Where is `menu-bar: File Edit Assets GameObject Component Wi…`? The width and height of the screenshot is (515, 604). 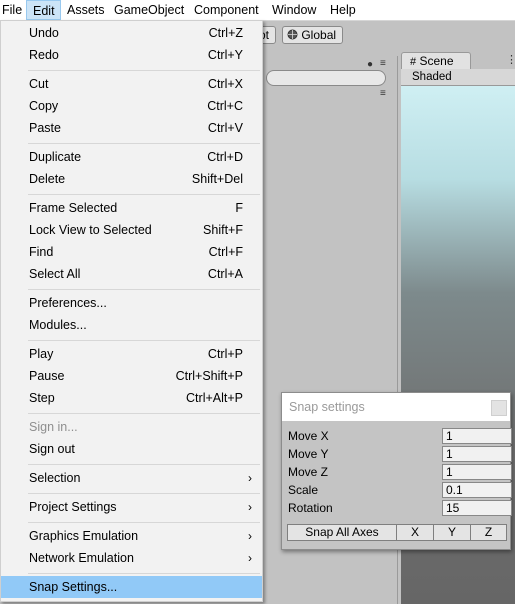 menu-bar: File Edit Assets GameObject Component Wi… is located at coordinates (257, 10).